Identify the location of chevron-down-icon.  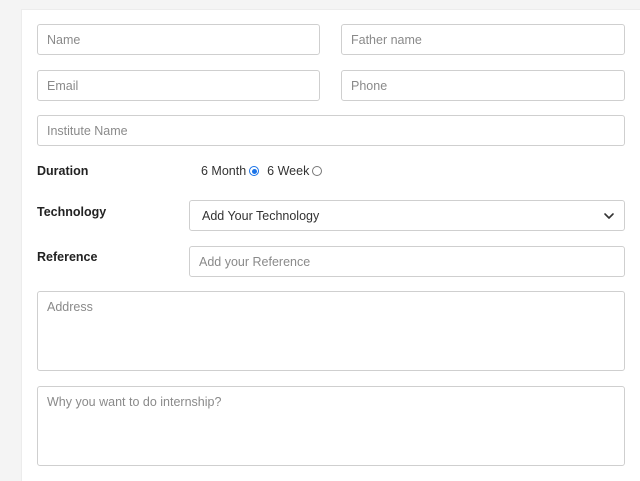
(609, 216).